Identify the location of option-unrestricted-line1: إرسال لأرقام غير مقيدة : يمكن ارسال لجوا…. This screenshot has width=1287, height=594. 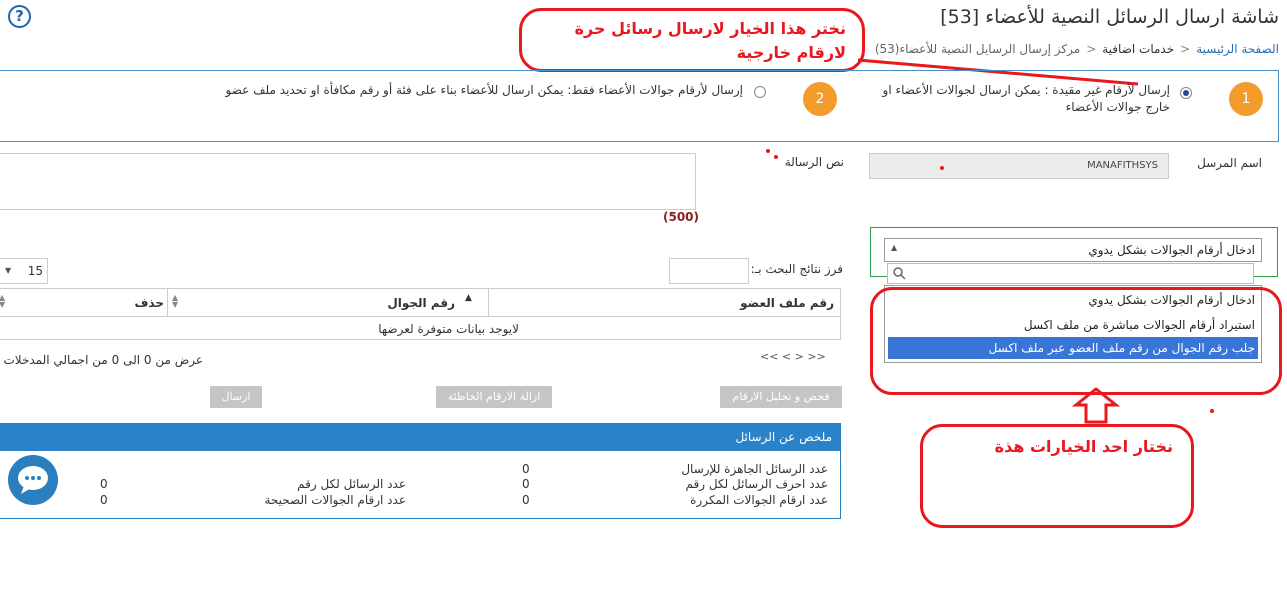
(1026, 90).